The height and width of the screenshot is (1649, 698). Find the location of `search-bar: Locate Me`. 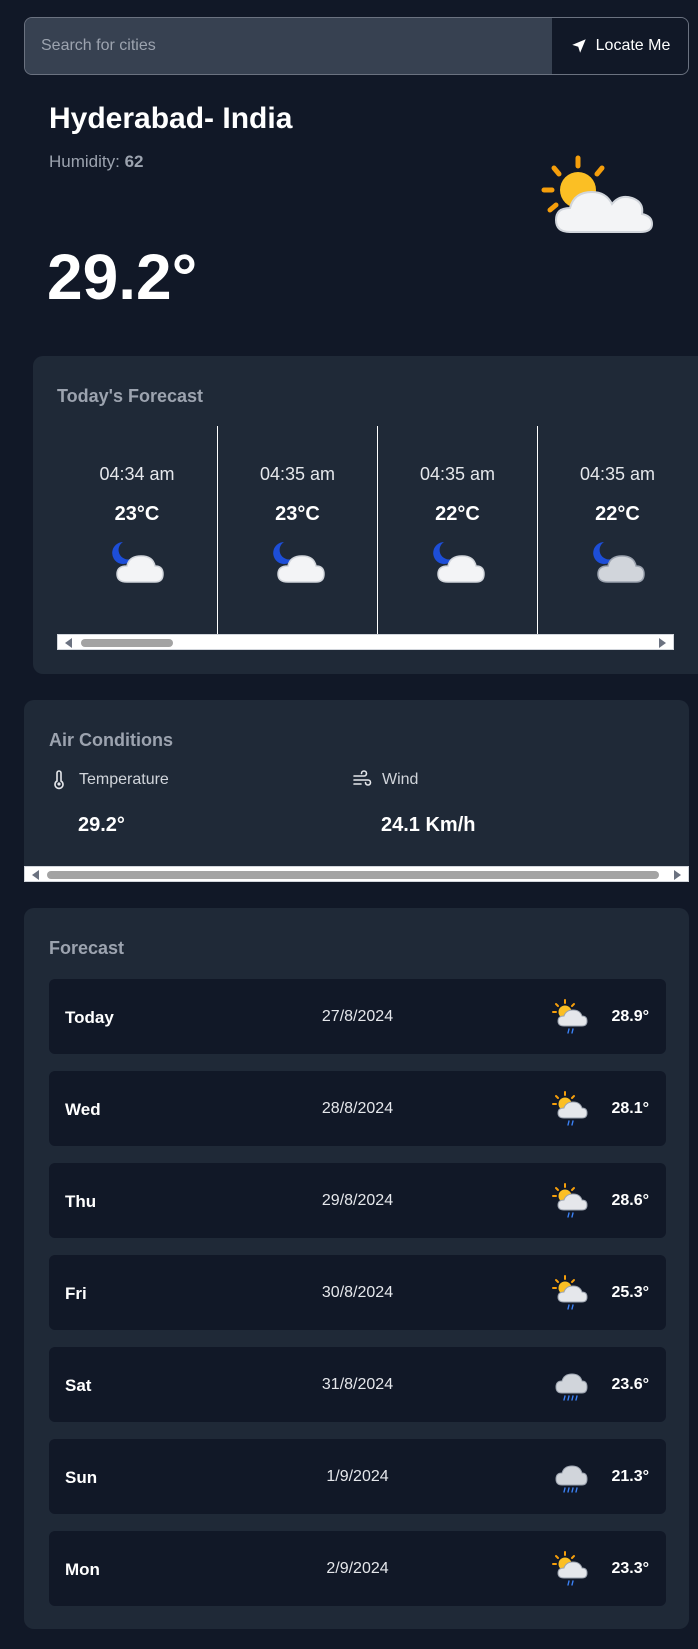

search-bar: Locate Me is located at coordinates (356, 46).